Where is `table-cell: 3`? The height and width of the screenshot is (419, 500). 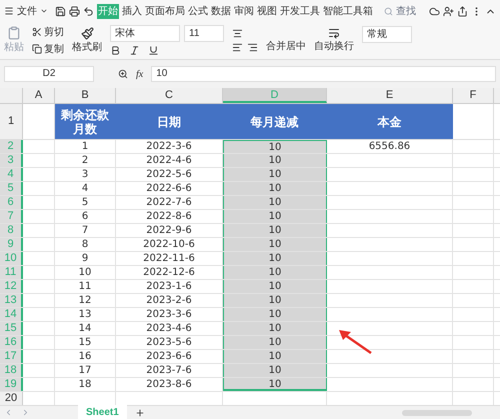
table-cell: 3 is located at coordinates (85, 174).